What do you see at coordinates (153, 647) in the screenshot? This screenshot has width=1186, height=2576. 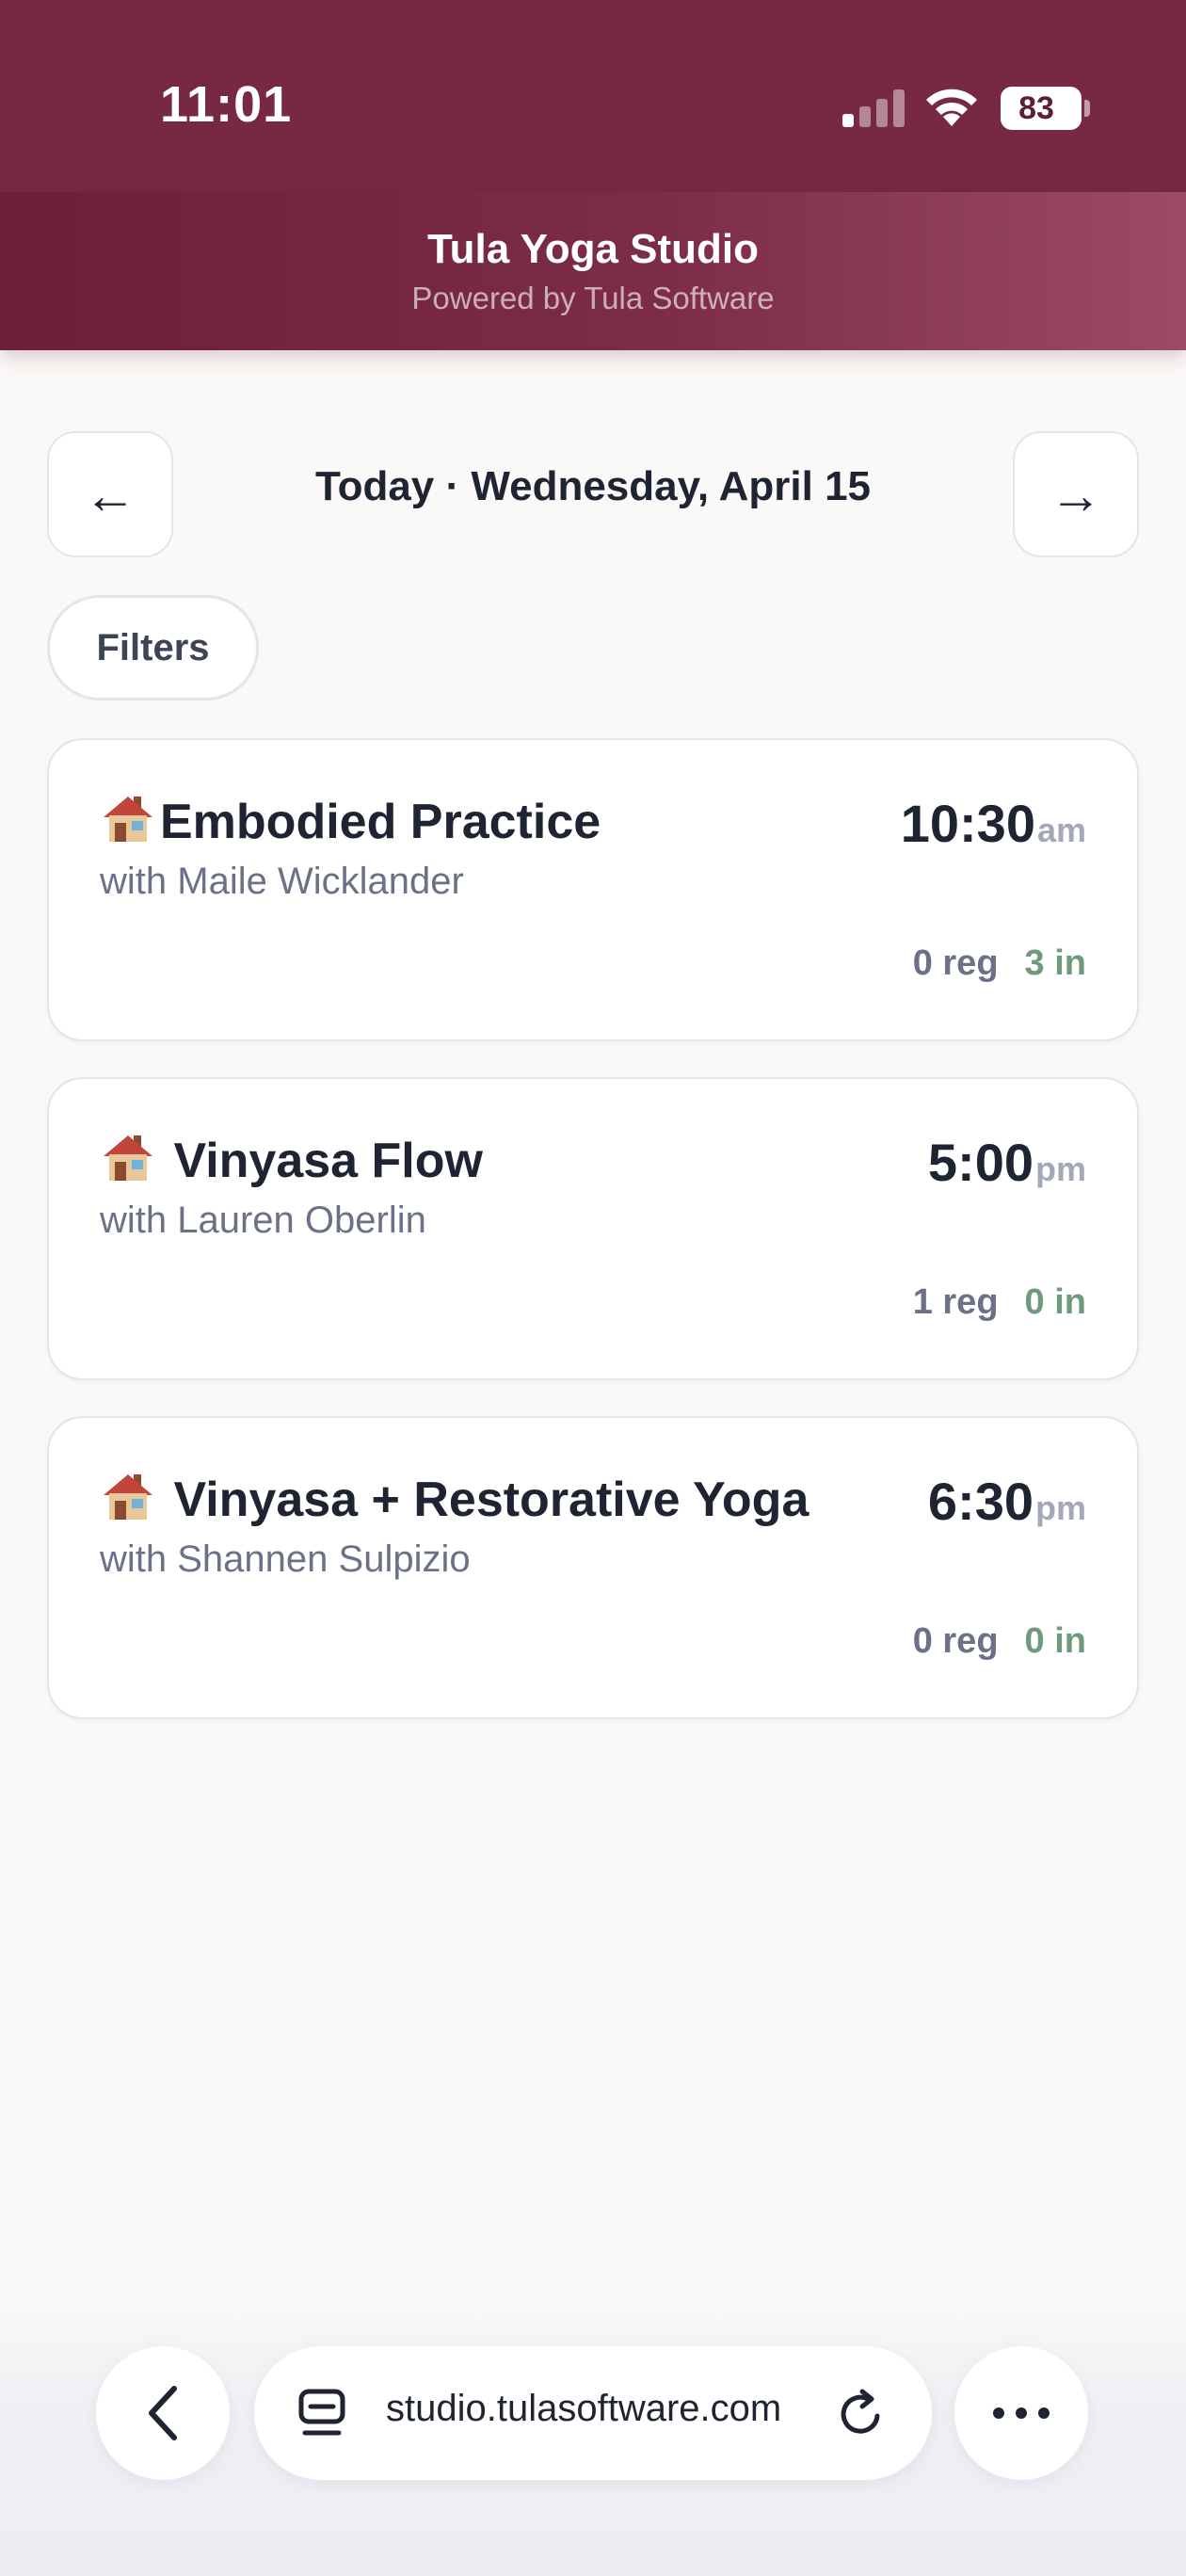 I see `filters-button: Filters` at bounding box center [153, 647].